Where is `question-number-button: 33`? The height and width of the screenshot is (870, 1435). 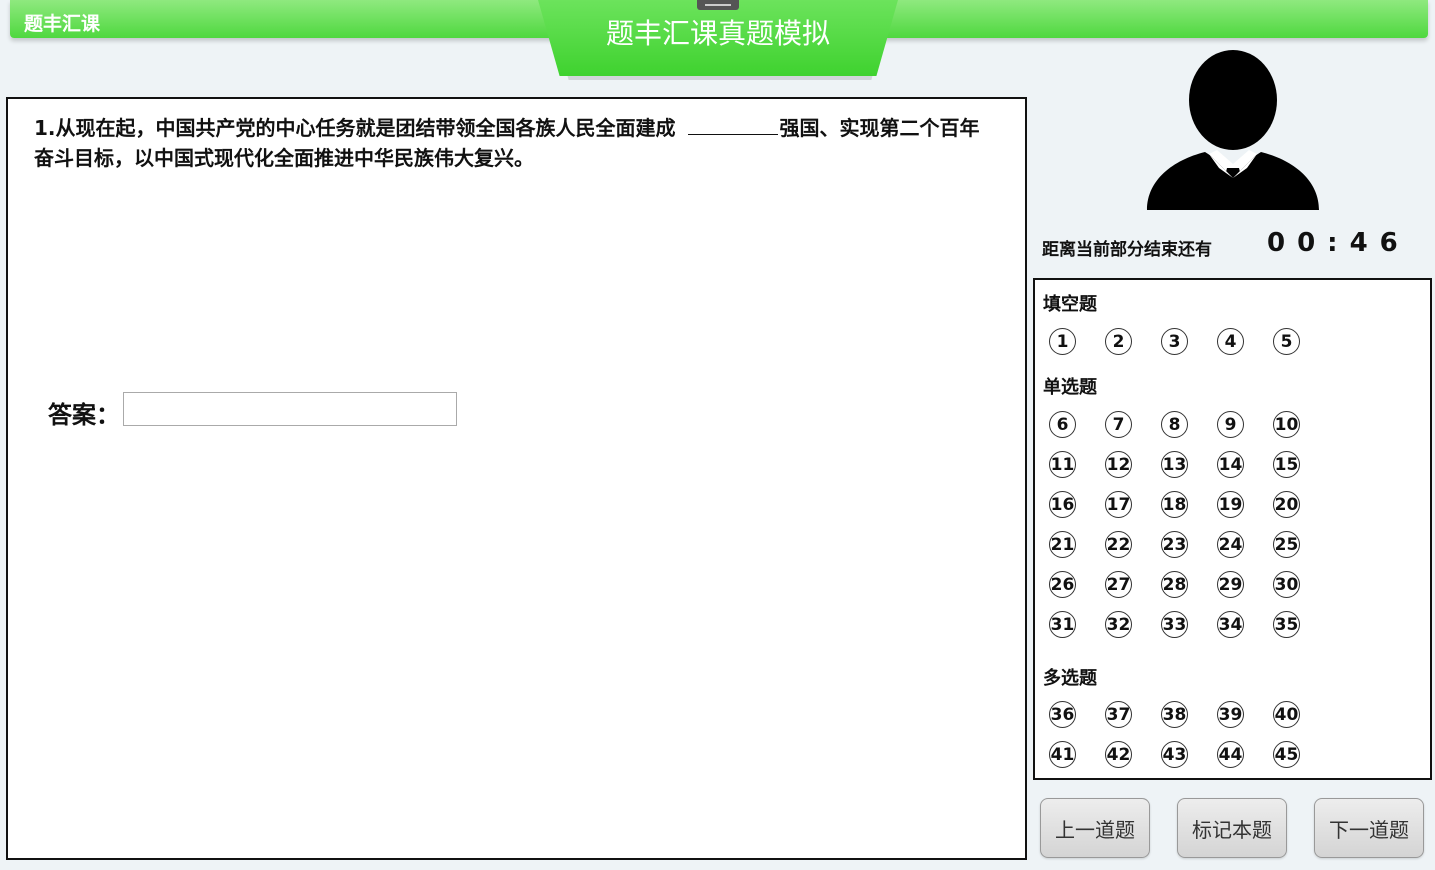
question-number-button: 33 is located at coordinates (1174, 624).